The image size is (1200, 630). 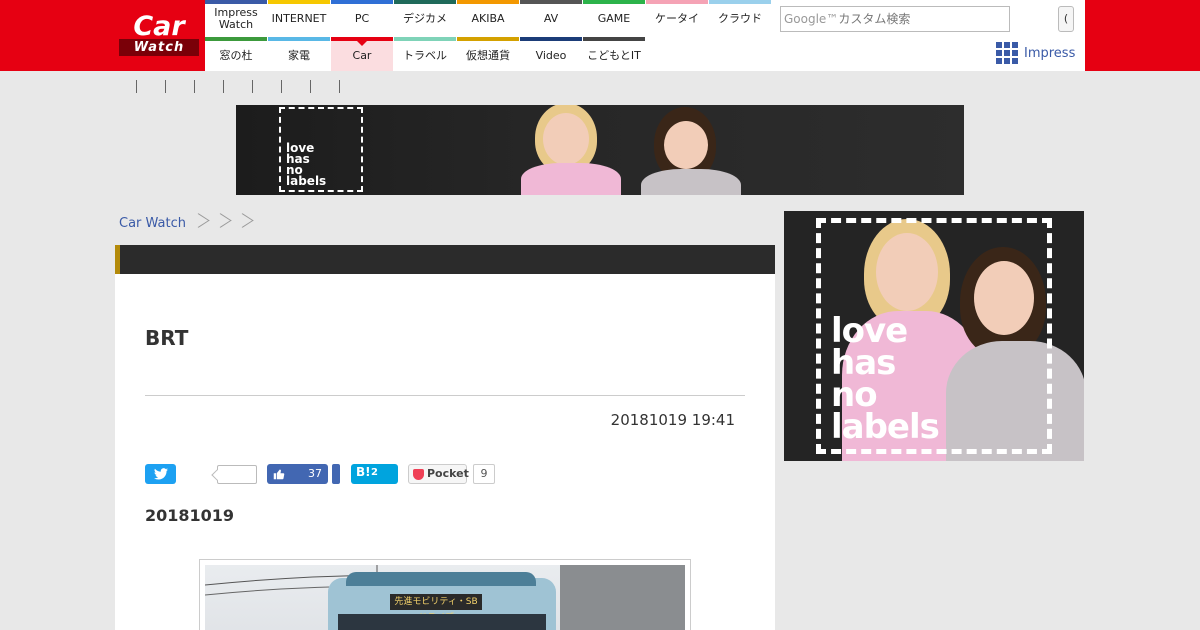 What do you see at coordinates (622, 597) in the screenshot?
I see `building-graphic` at bounding box center [622, 597].